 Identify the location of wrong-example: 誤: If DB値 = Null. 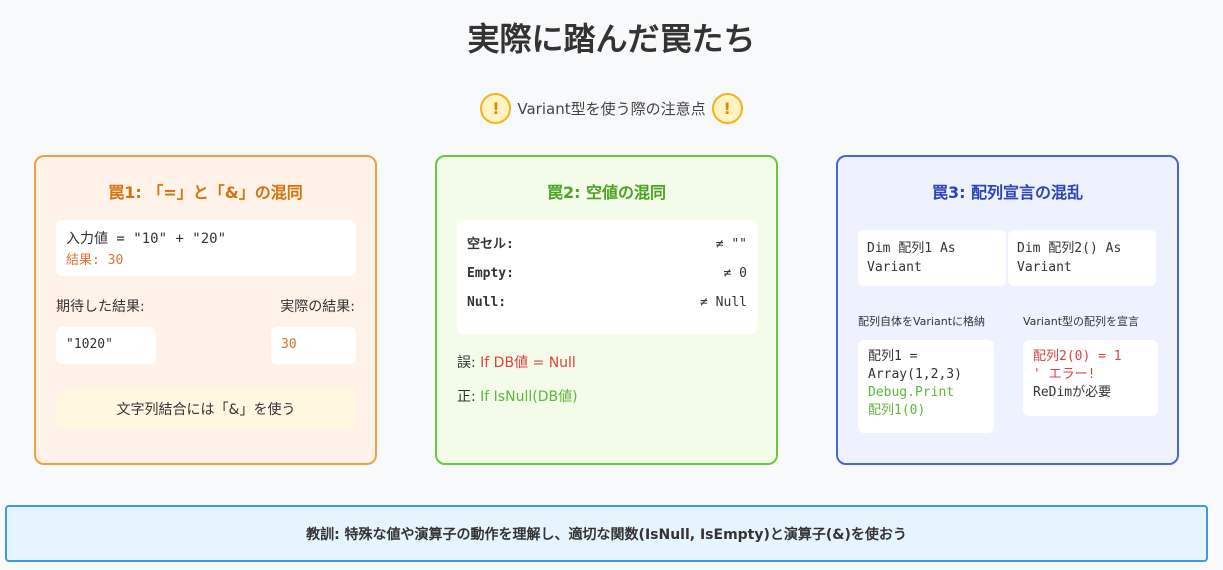
(516, 362).